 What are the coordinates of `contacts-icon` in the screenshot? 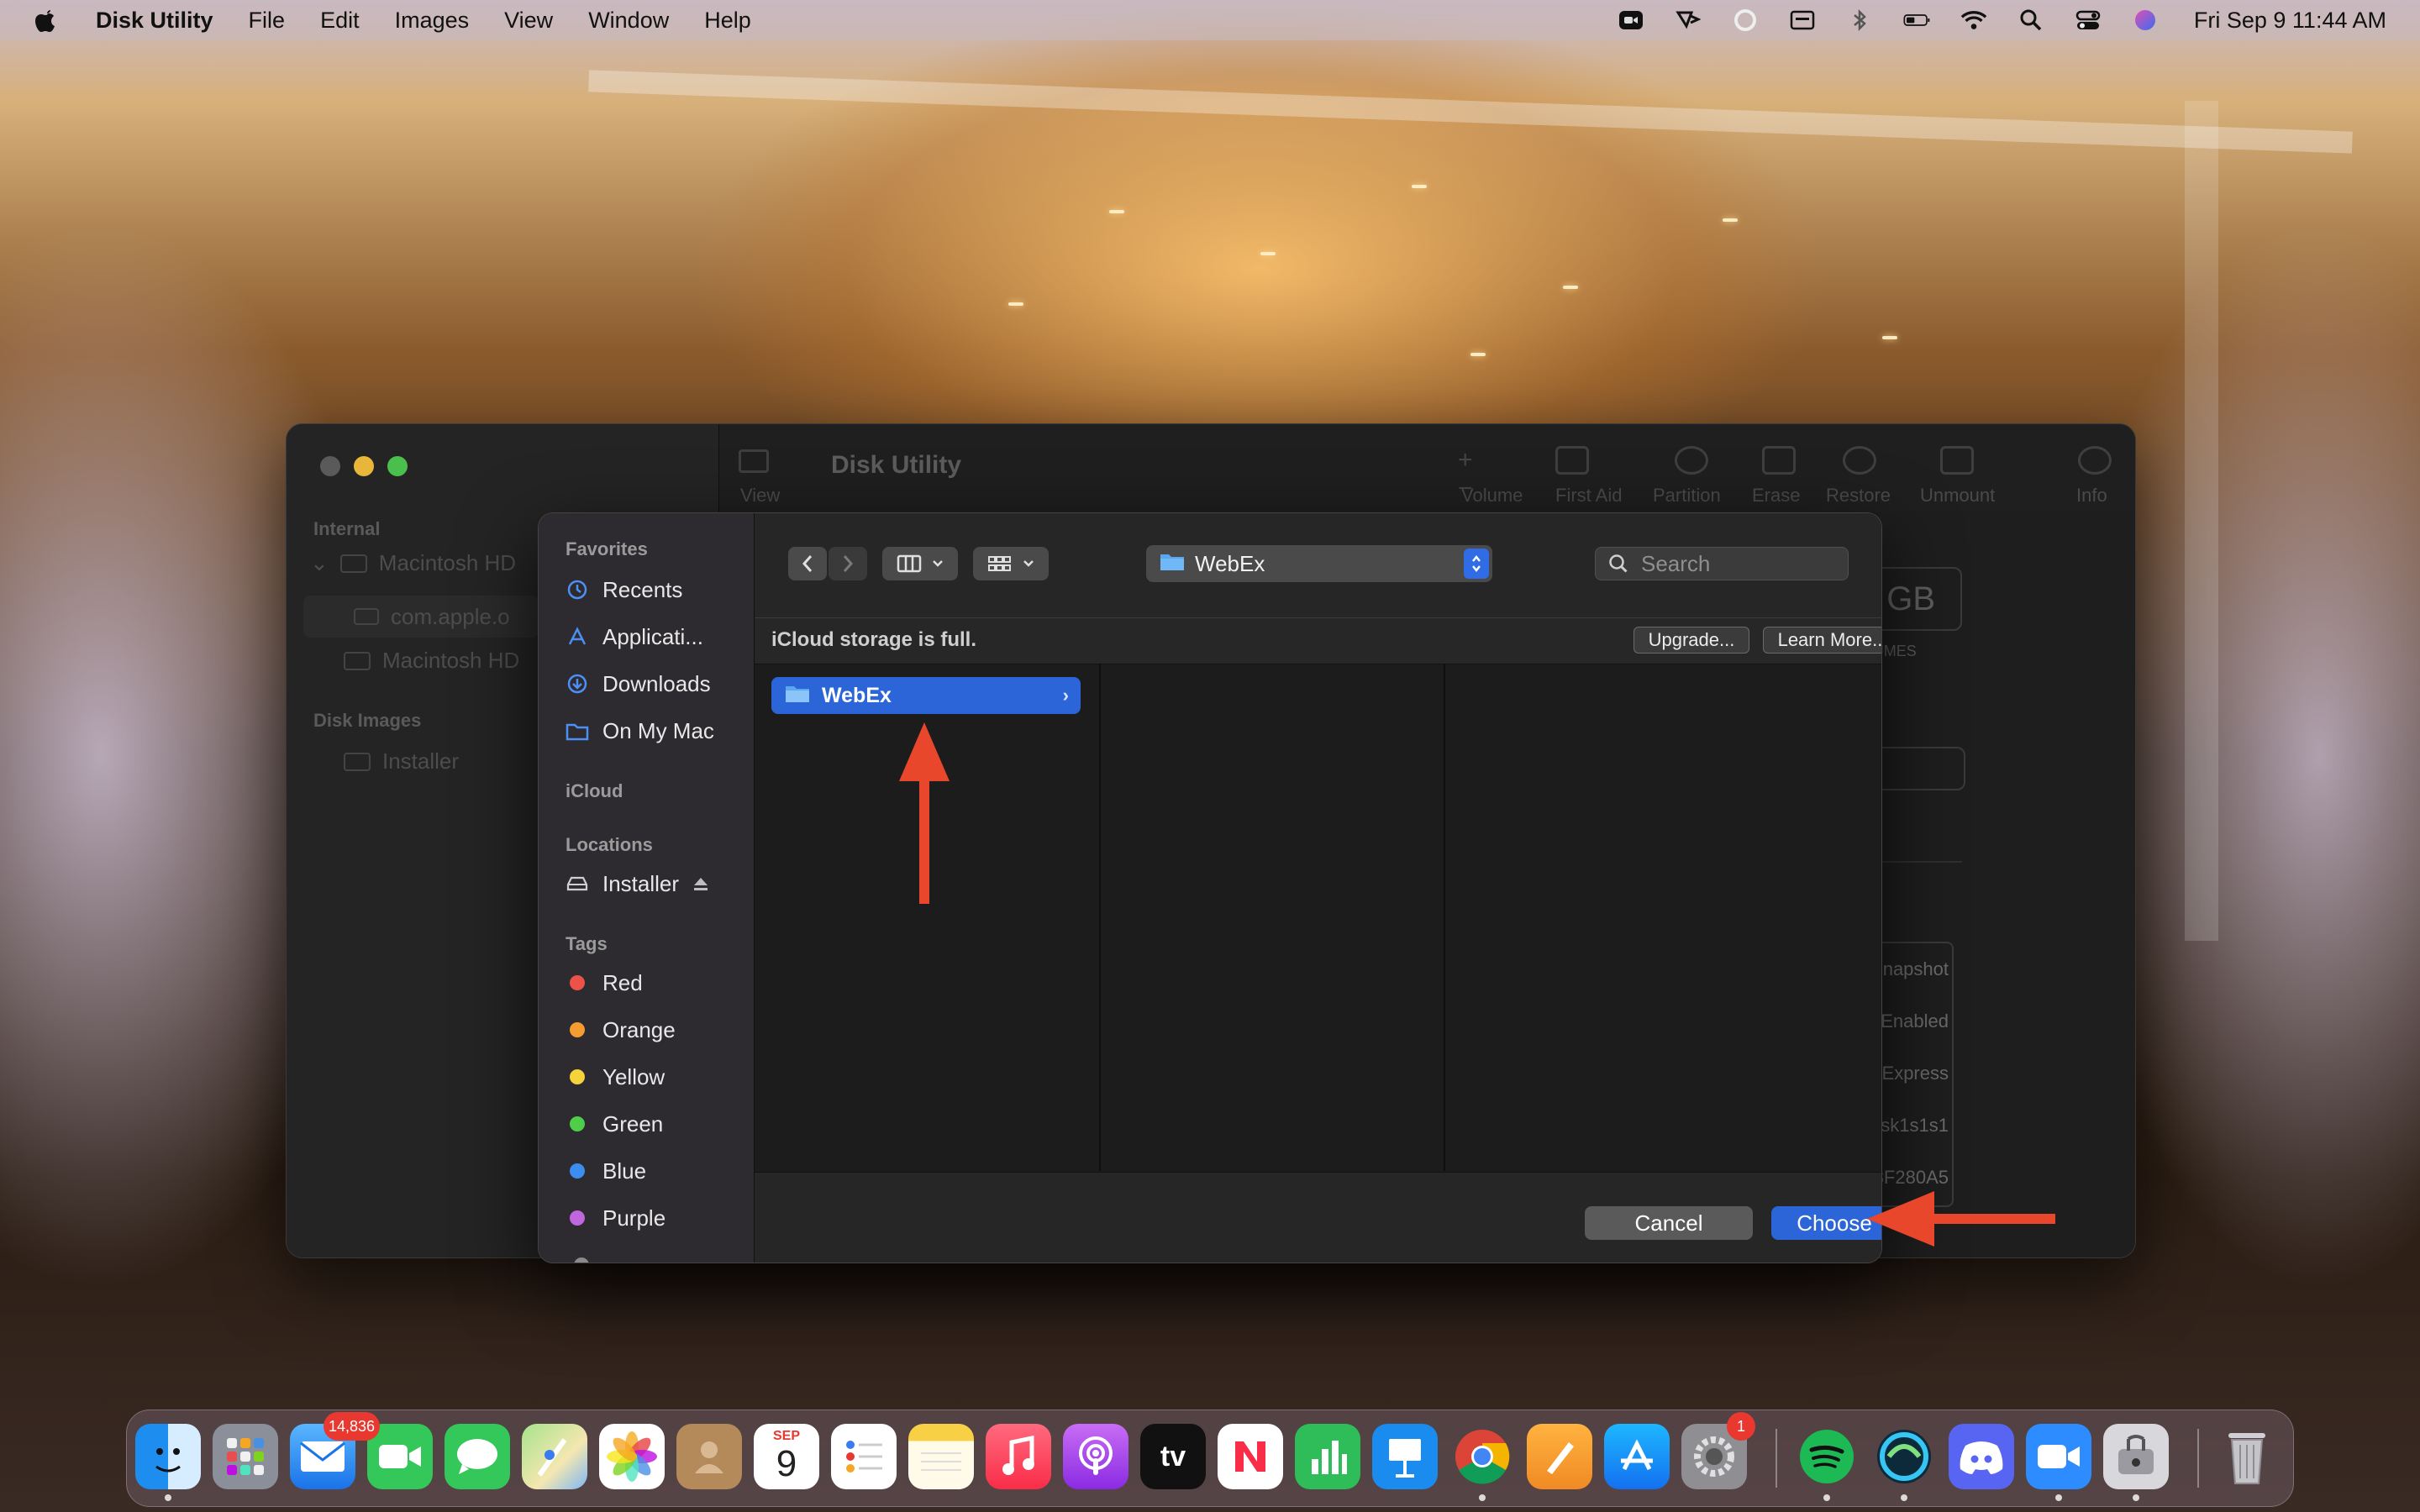 It's located at (709, 1456).